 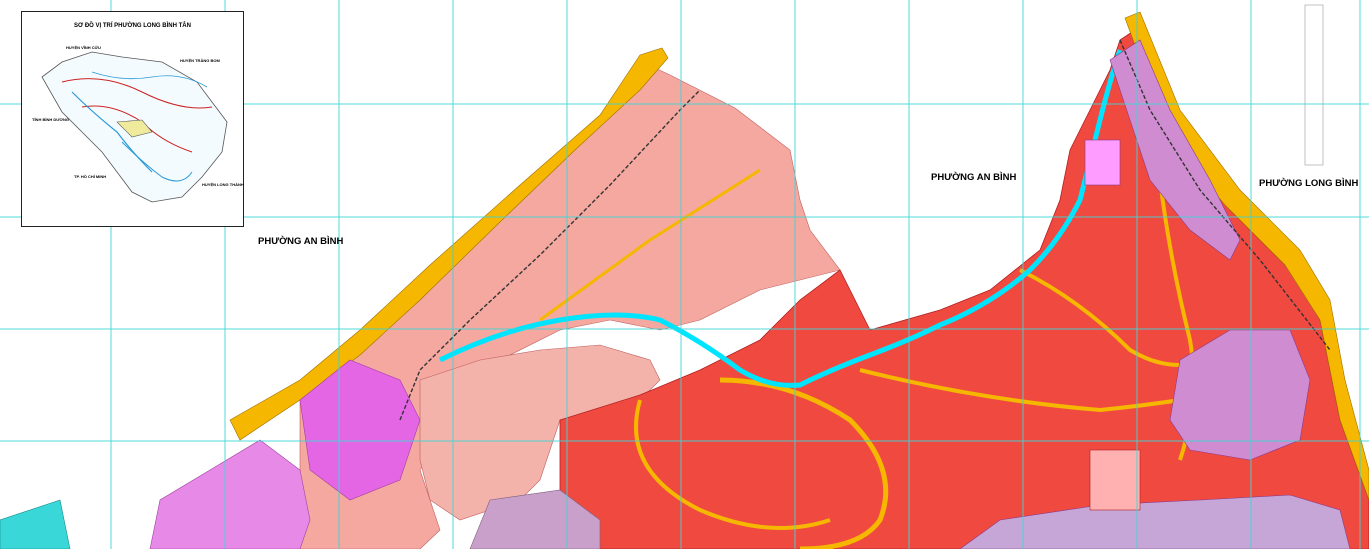 What do you see at coordinates (1309, 183) in the screenshot?
I see `ward-label-long-binh: PHƯỜNG LONG BÌNH` at bounding box center [1309, 183].